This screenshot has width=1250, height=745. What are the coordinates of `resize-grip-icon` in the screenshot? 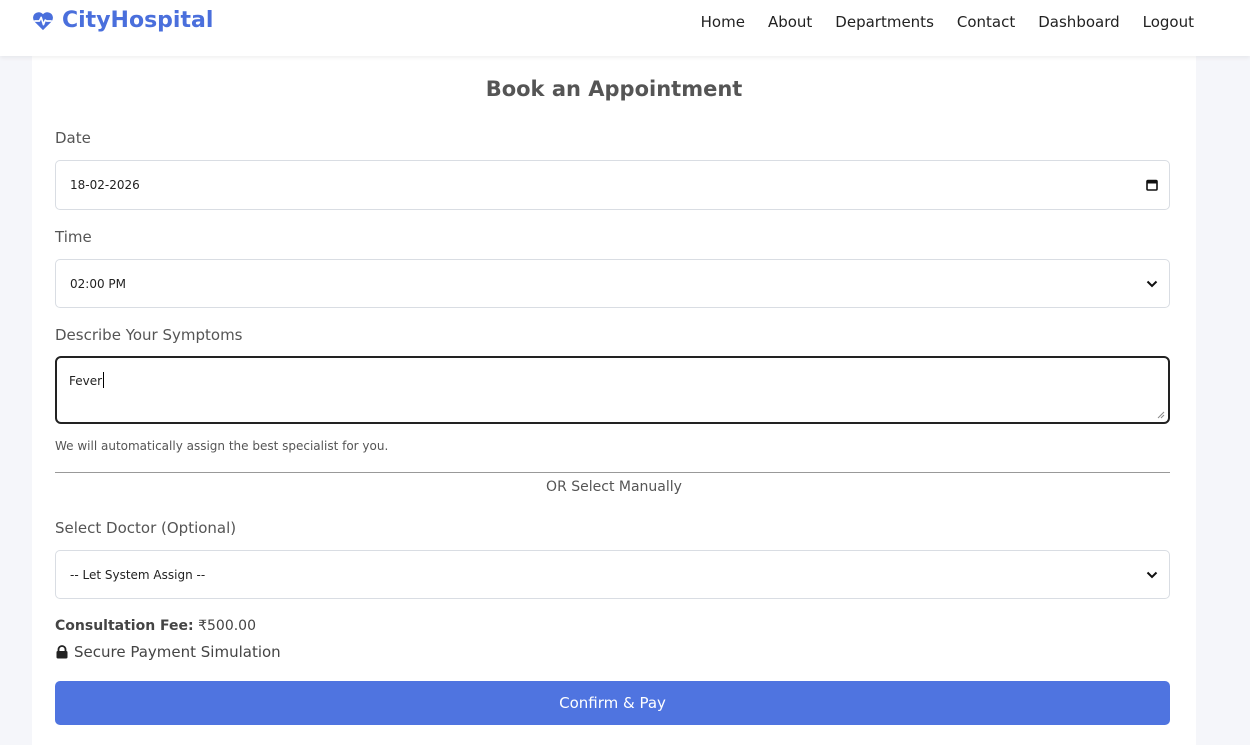 It's located at (1161, 415).